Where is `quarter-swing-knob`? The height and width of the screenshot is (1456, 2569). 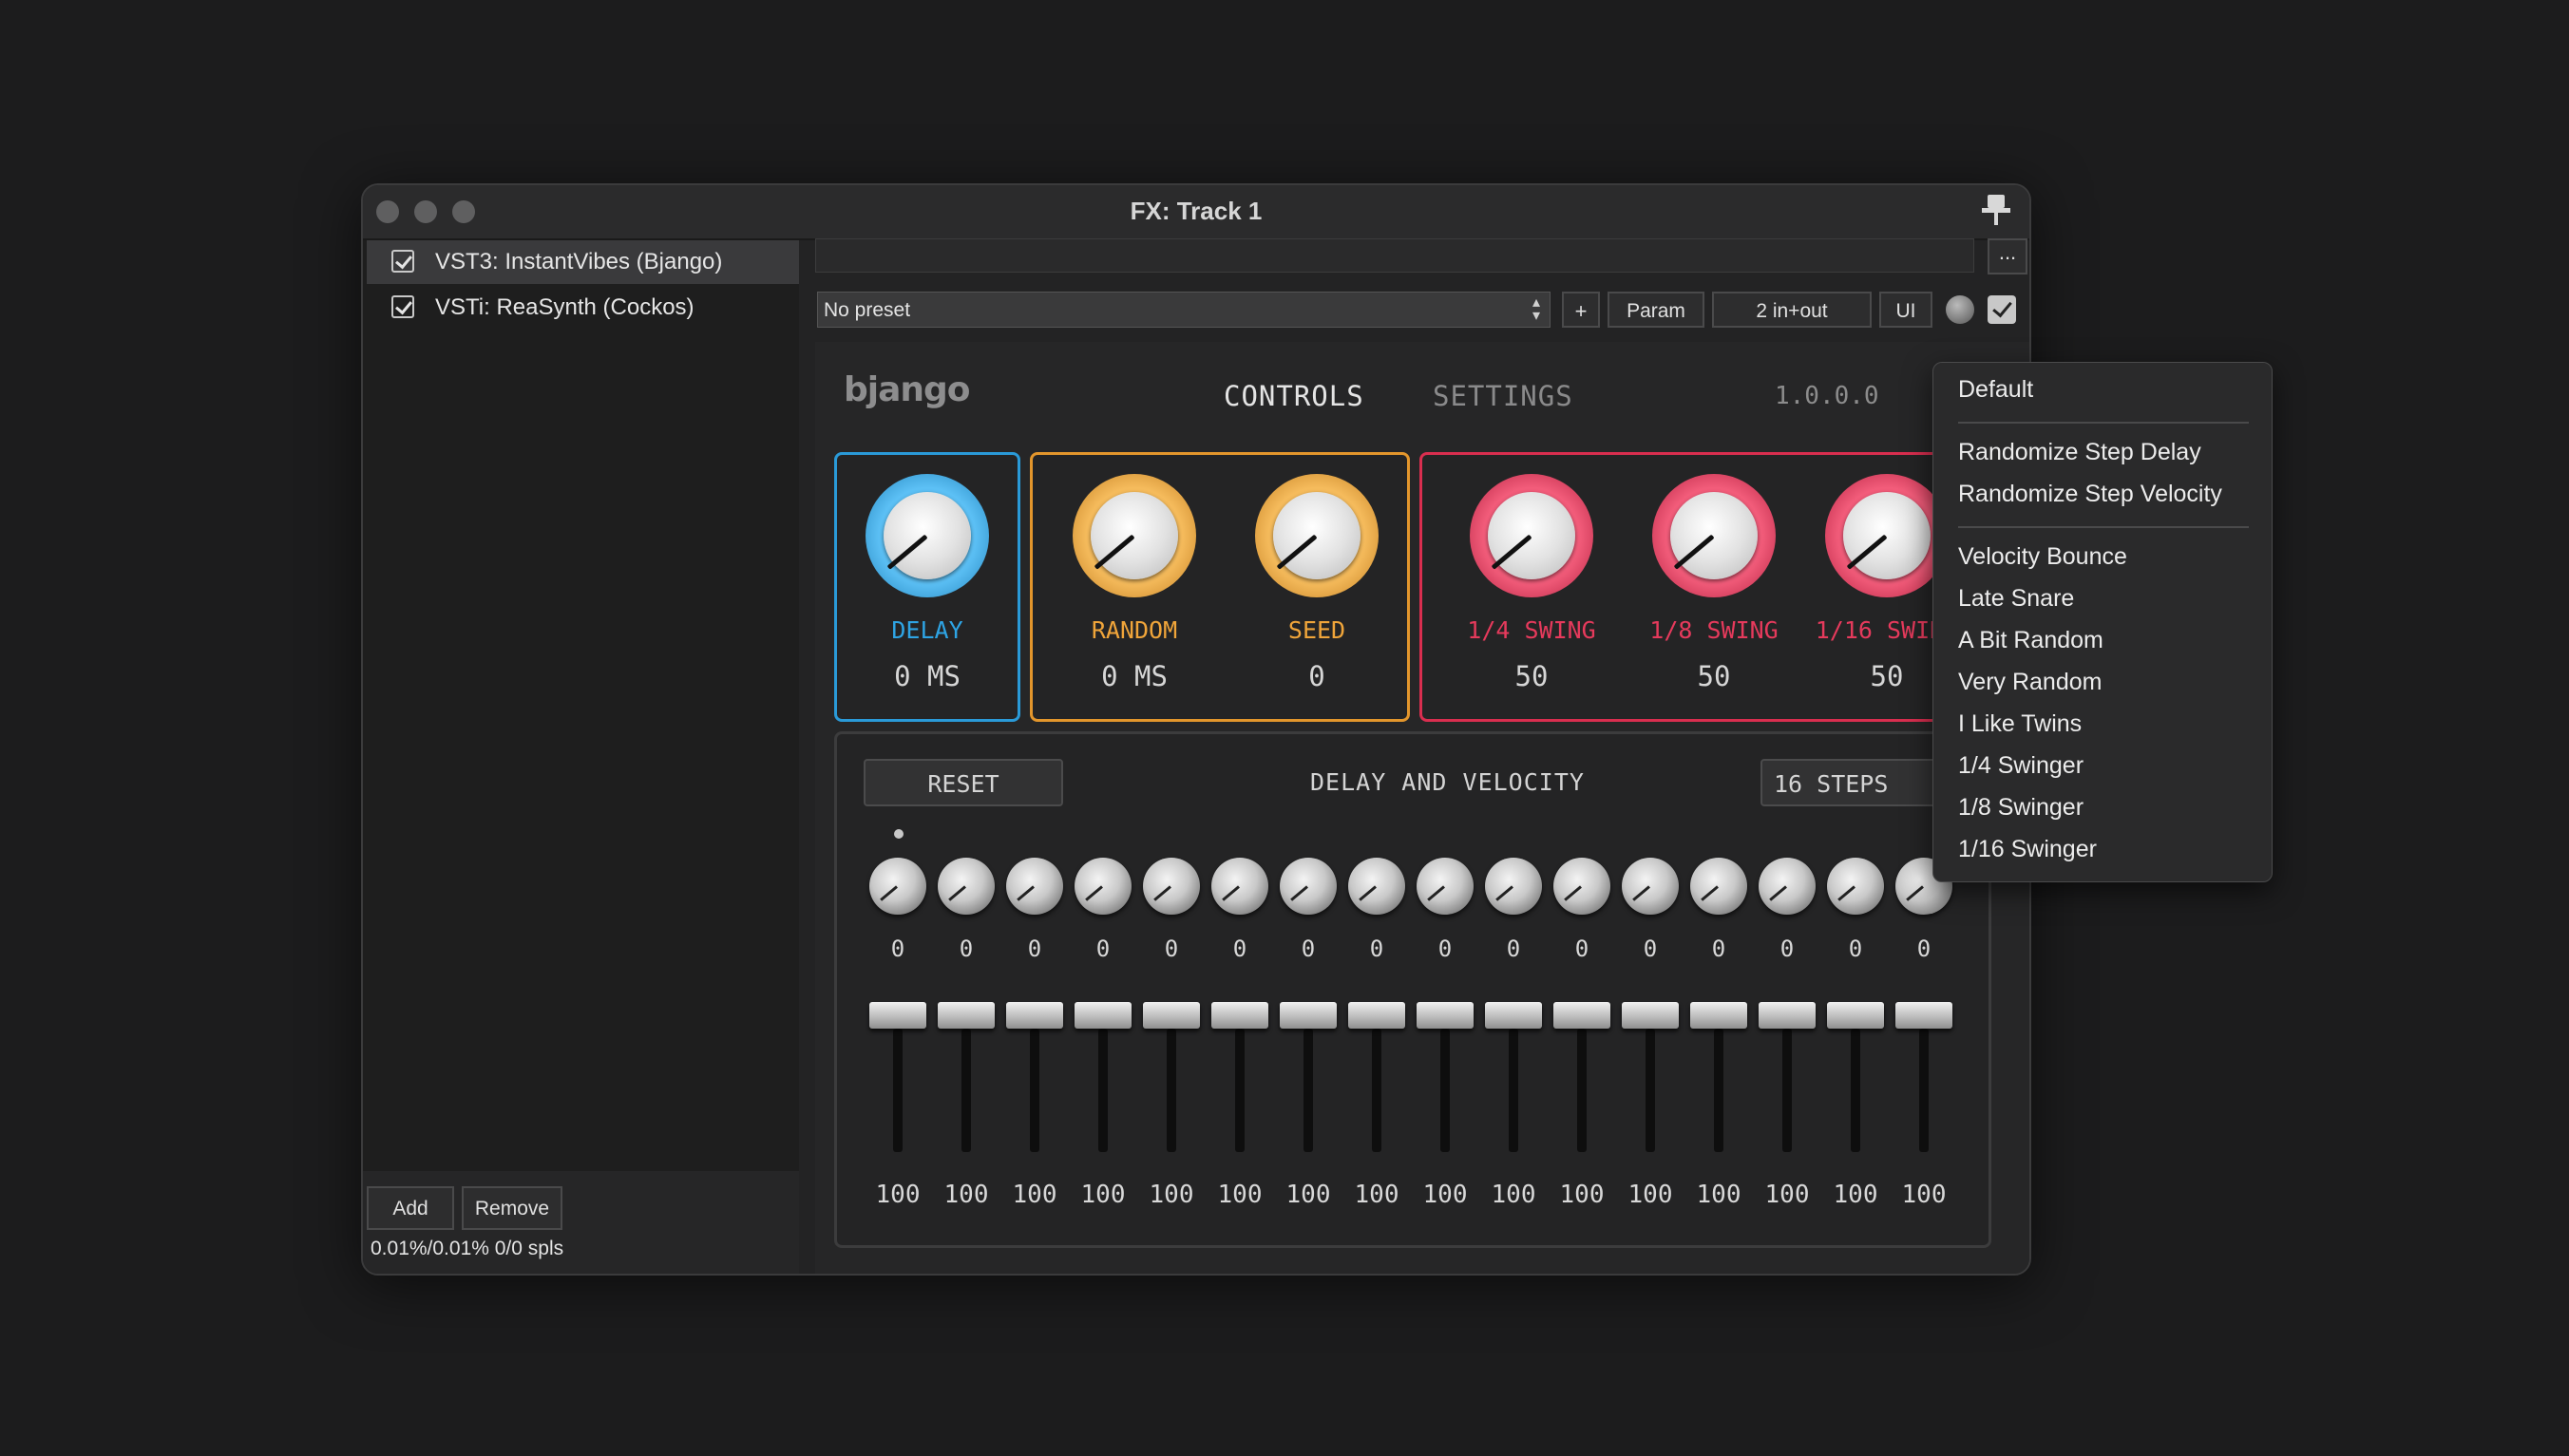 quarter-swing-knob is located at coordinates (1531, 535).